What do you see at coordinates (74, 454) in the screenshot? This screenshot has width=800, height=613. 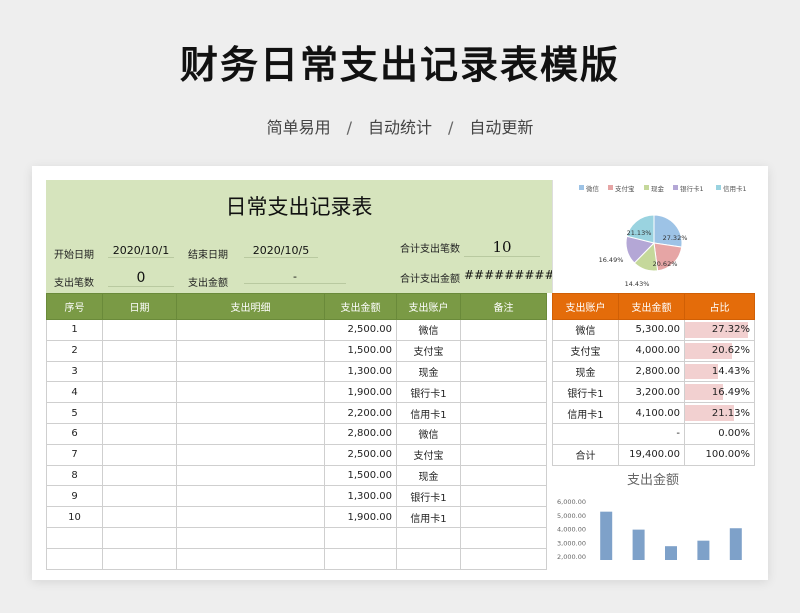 I see `row-number: 7` at bounding box center [74, 454].